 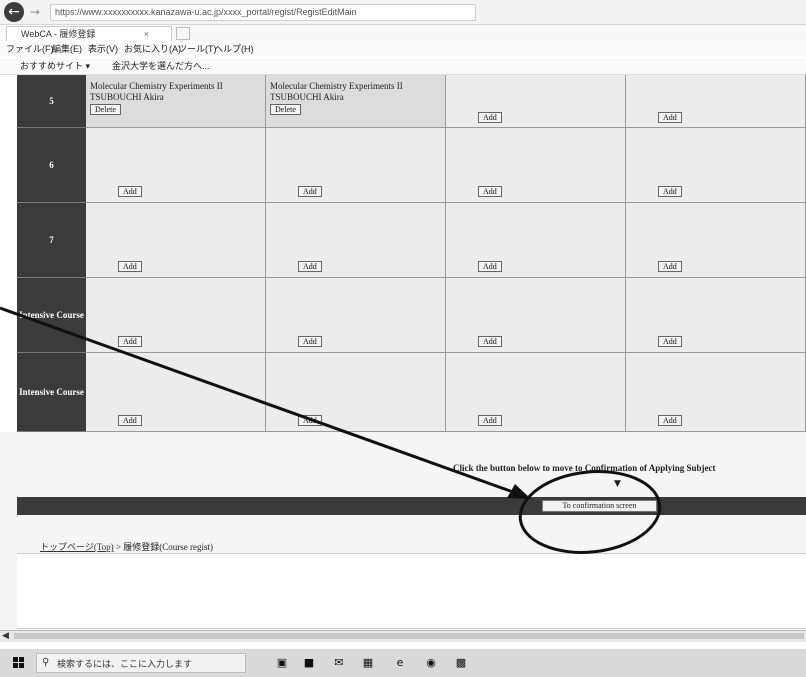 What do you see at coordinates (234, 49) in the screenshot?
I see `menu-help: ヘルプ(H)` at bounding box center [234, 49].